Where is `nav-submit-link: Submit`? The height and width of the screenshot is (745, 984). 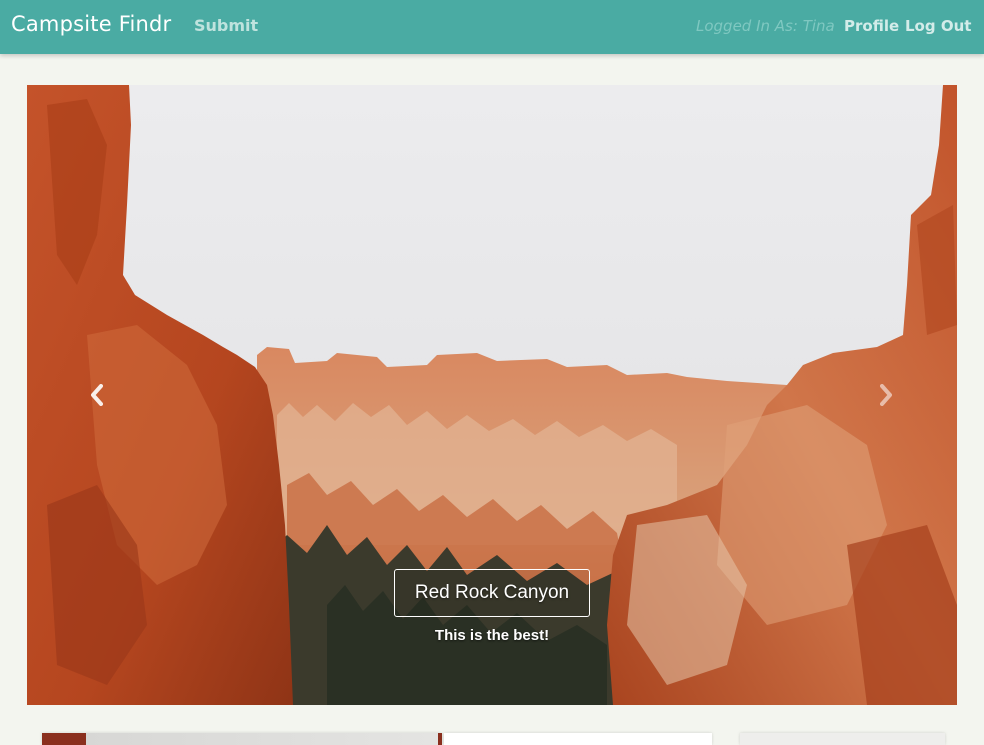 nav-submit-link: Submit is located at coordinates (226, 25).